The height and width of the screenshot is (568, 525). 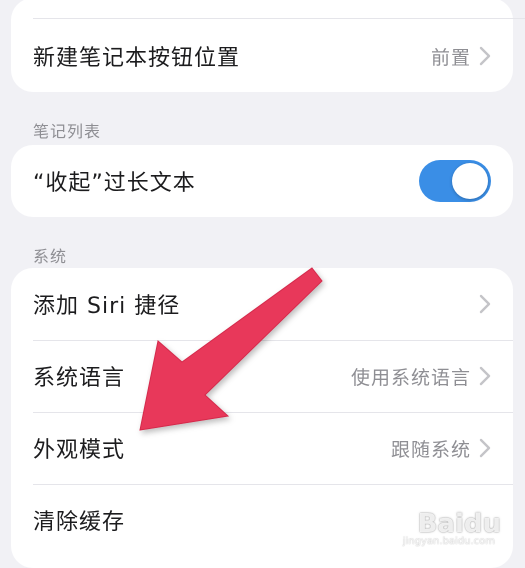 I want to click on divider, so click(x=279, y=18).